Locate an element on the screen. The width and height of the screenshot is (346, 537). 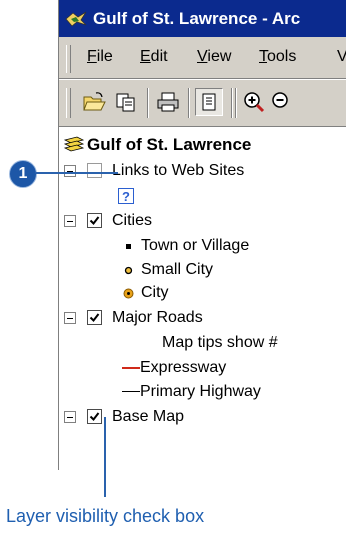
map-tips-note: Map tips show # is located at coordinates (220, 342).